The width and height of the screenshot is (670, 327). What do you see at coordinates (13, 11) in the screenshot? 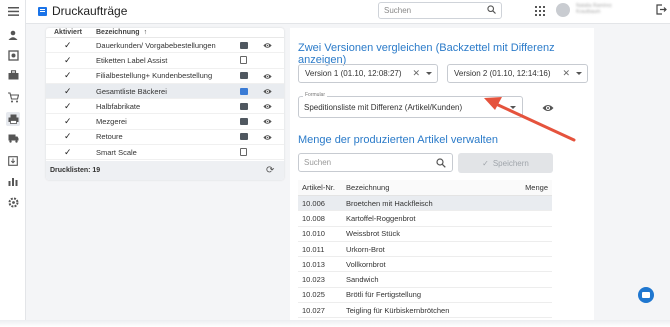
I see `menu-icon` at bounding box center [13, 11].